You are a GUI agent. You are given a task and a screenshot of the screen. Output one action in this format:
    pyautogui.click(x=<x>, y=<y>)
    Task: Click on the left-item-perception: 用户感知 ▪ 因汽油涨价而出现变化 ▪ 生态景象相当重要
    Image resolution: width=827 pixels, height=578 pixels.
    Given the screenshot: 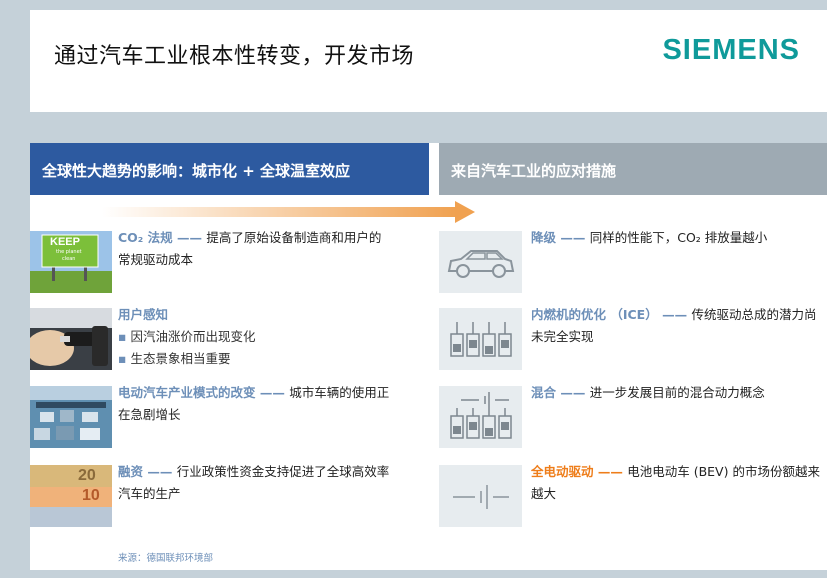 What is the action you would take?
    pyautogui.click(x=255, y=337)
    